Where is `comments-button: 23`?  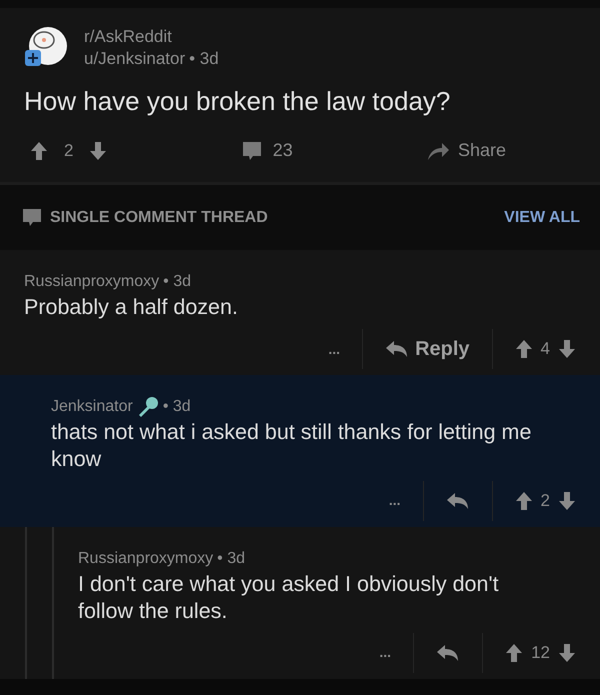
comments-button: 23 is located at coordinates (266, 150).